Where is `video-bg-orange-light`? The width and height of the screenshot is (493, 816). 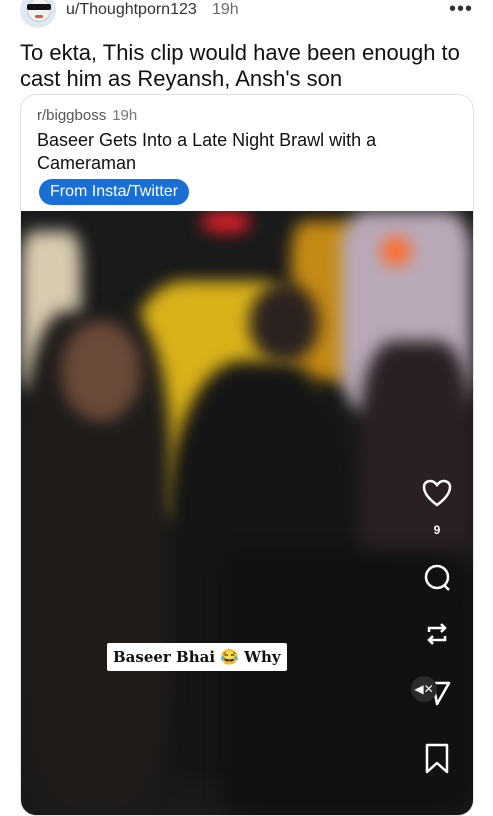 video-bg-orange-light is located at coordinates (396, 251).